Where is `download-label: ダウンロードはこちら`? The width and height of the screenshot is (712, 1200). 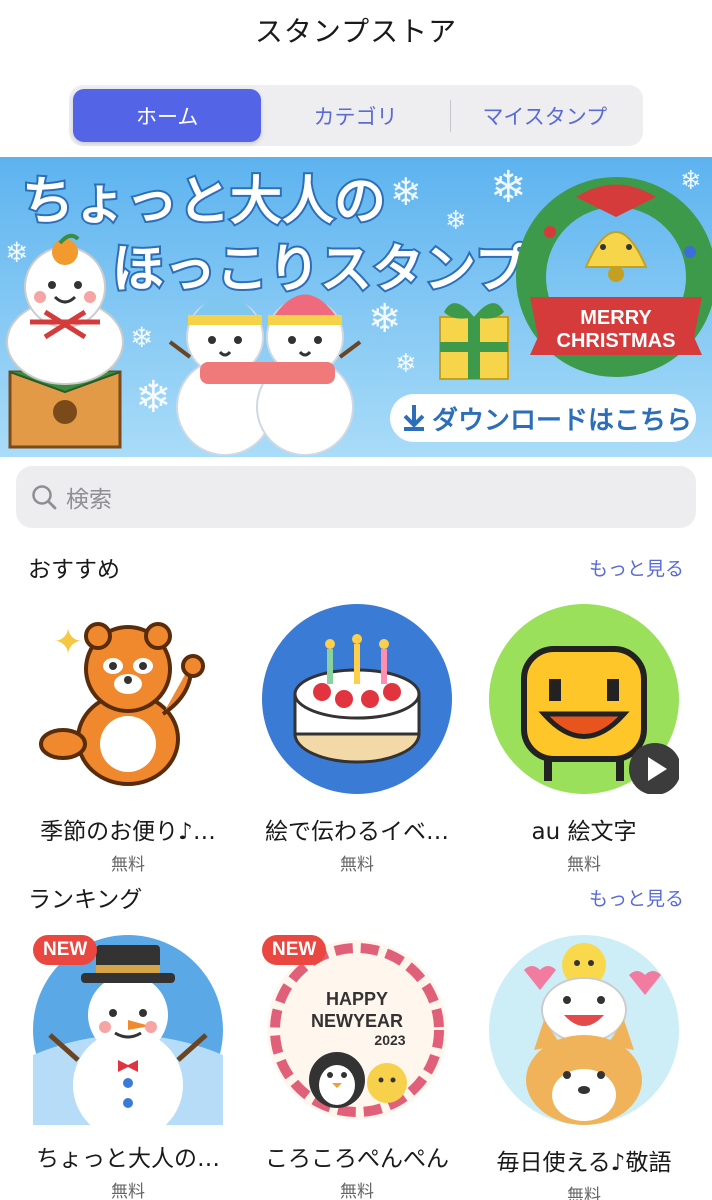 download-label: ダウンロードはこちら is located at coordinates (562, 420).